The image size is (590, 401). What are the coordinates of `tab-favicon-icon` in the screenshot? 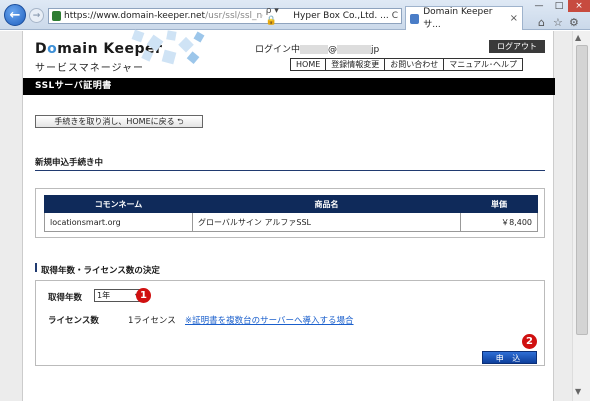 It's located at (415, 18).